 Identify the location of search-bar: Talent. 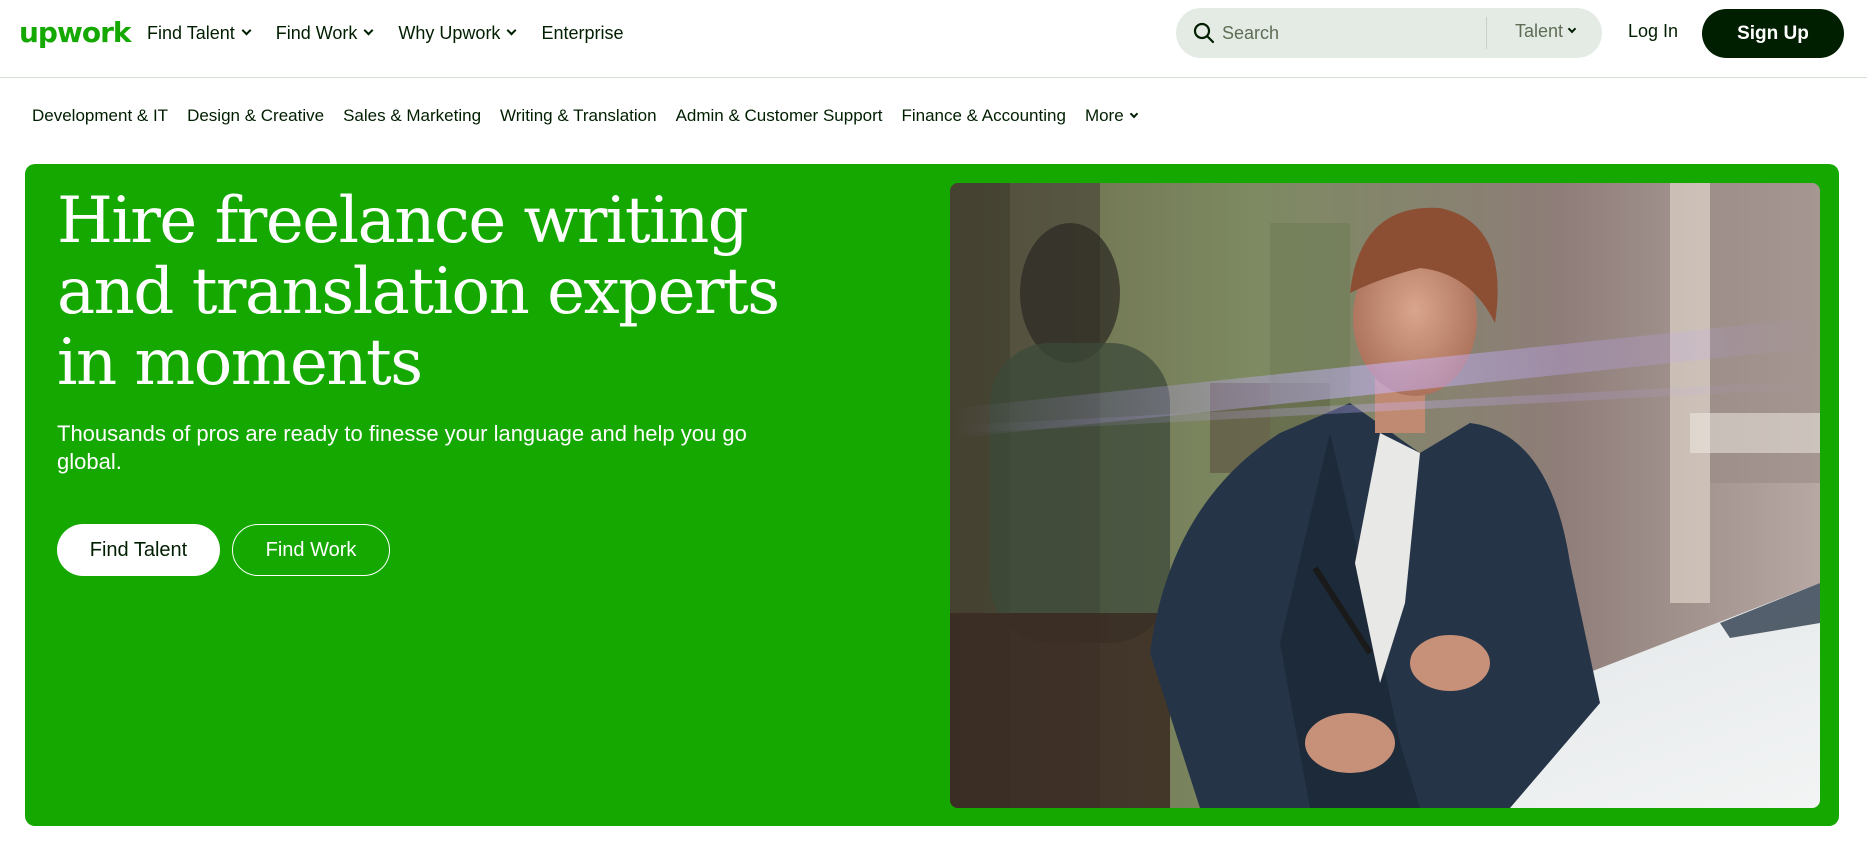
(1389, 33).